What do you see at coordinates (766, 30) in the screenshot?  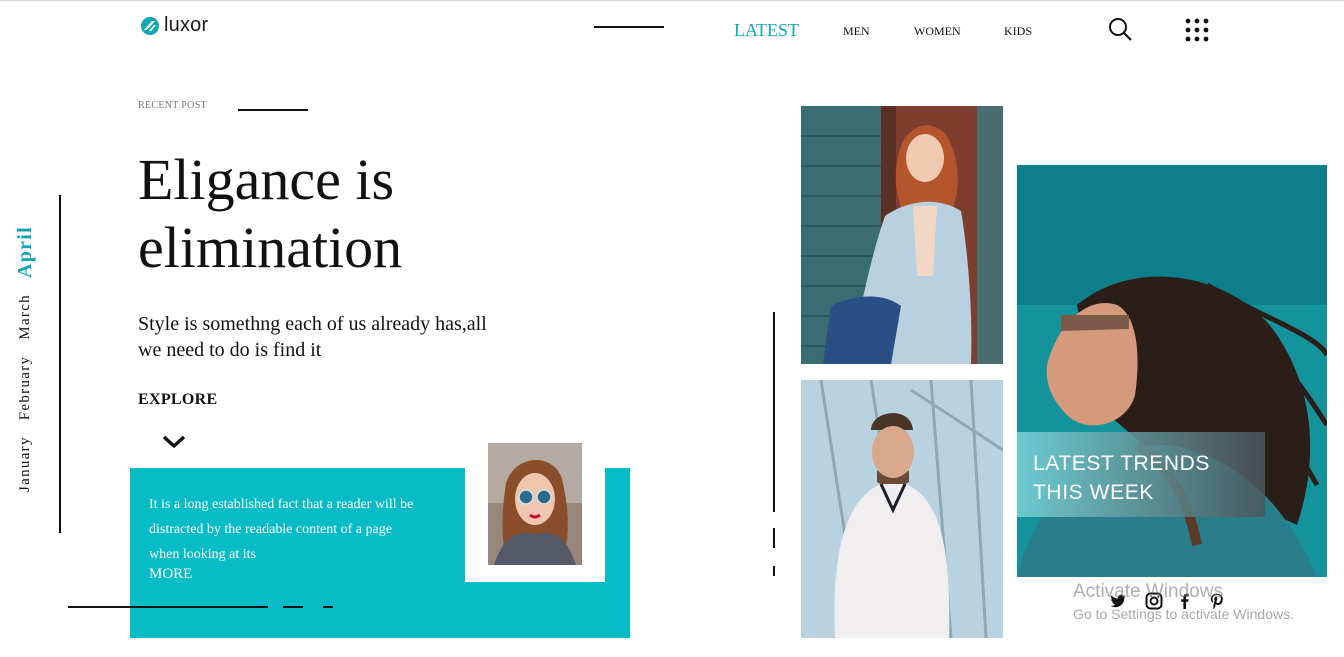 I see `nav-latest: LATEST` at bounding box center [766, 30].